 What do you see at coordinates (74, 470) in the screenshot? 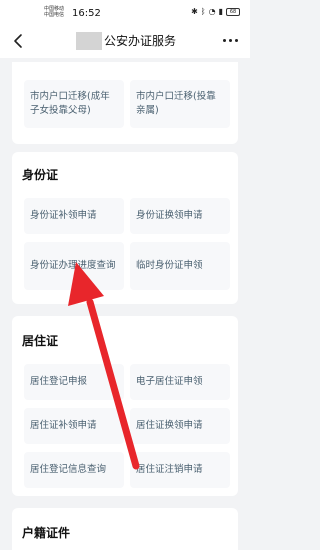
I see `service-item: 居住登记信息查询` at bounding box center [74, 470].